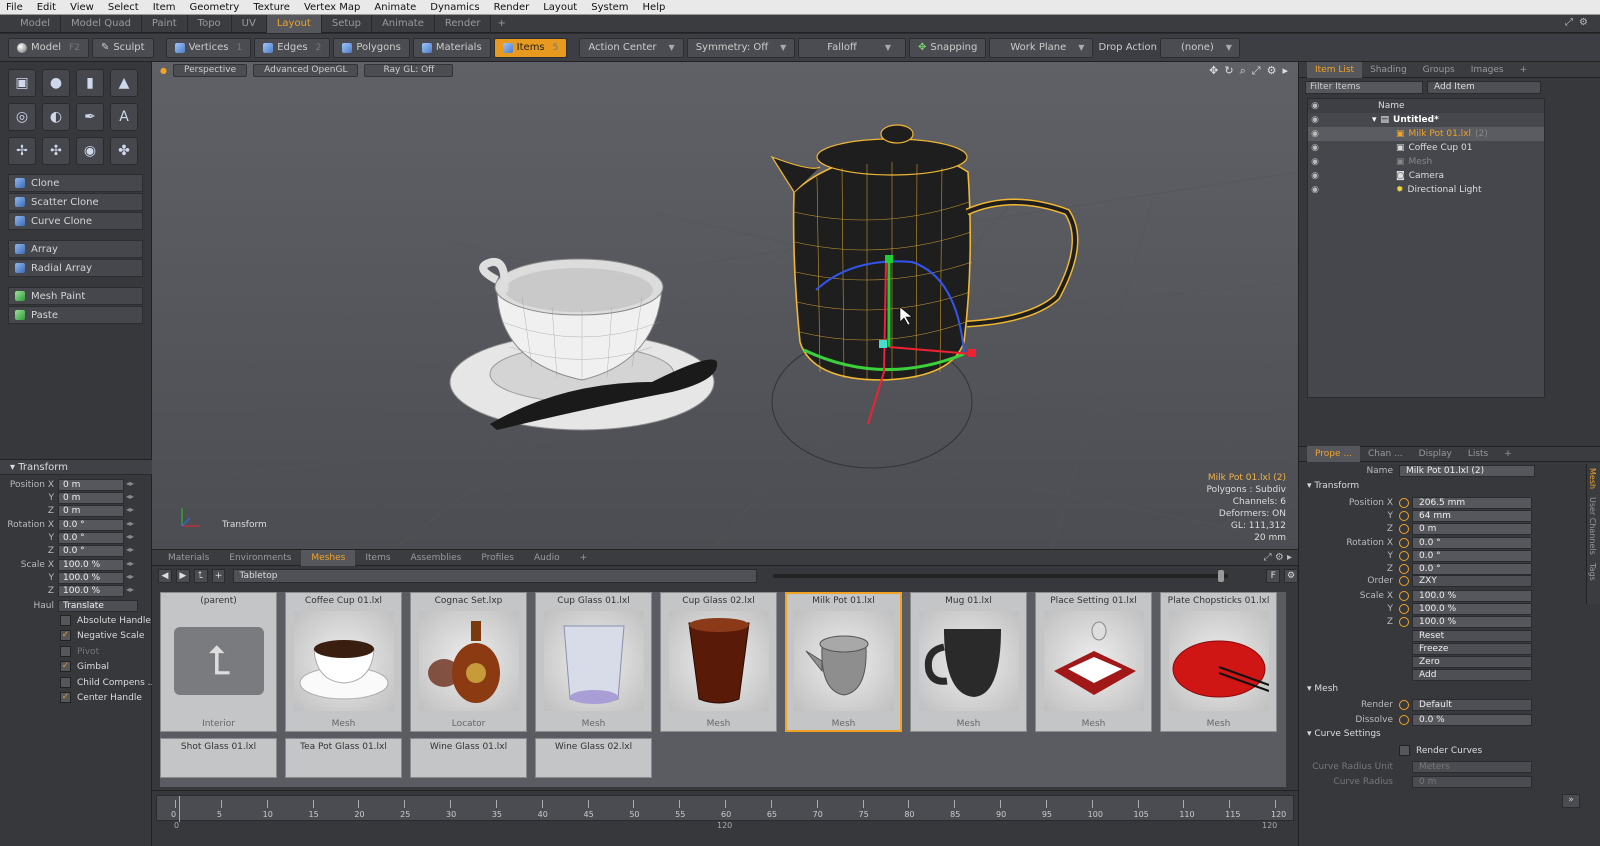  Describe the element at coordinates (1472, 766) in the screenshot. I see `curve-radius-unit-dropdown: Meters` at that location.